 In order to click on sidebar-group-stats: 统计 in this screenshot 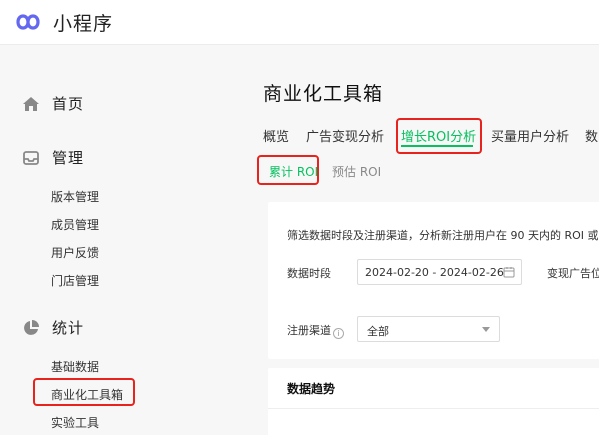, I will do `click(53, 327)`.